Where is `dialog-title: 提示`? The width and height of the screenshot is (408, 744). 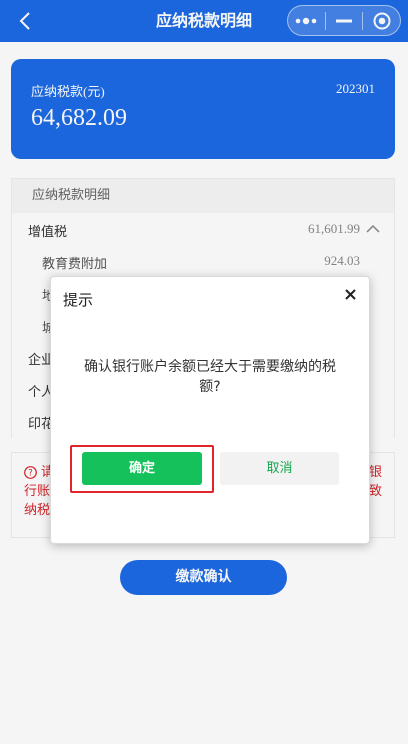
dialog-title: 提示 is located at coordinates (78, 300).